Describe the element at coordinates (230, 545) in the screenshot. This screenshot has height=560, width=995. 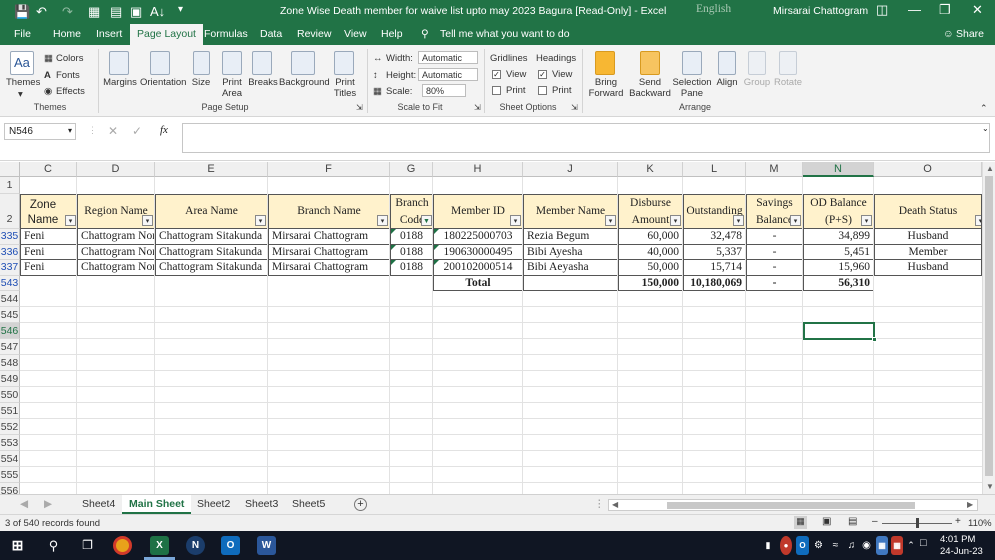
I see `outlook-icon: O` at that location.